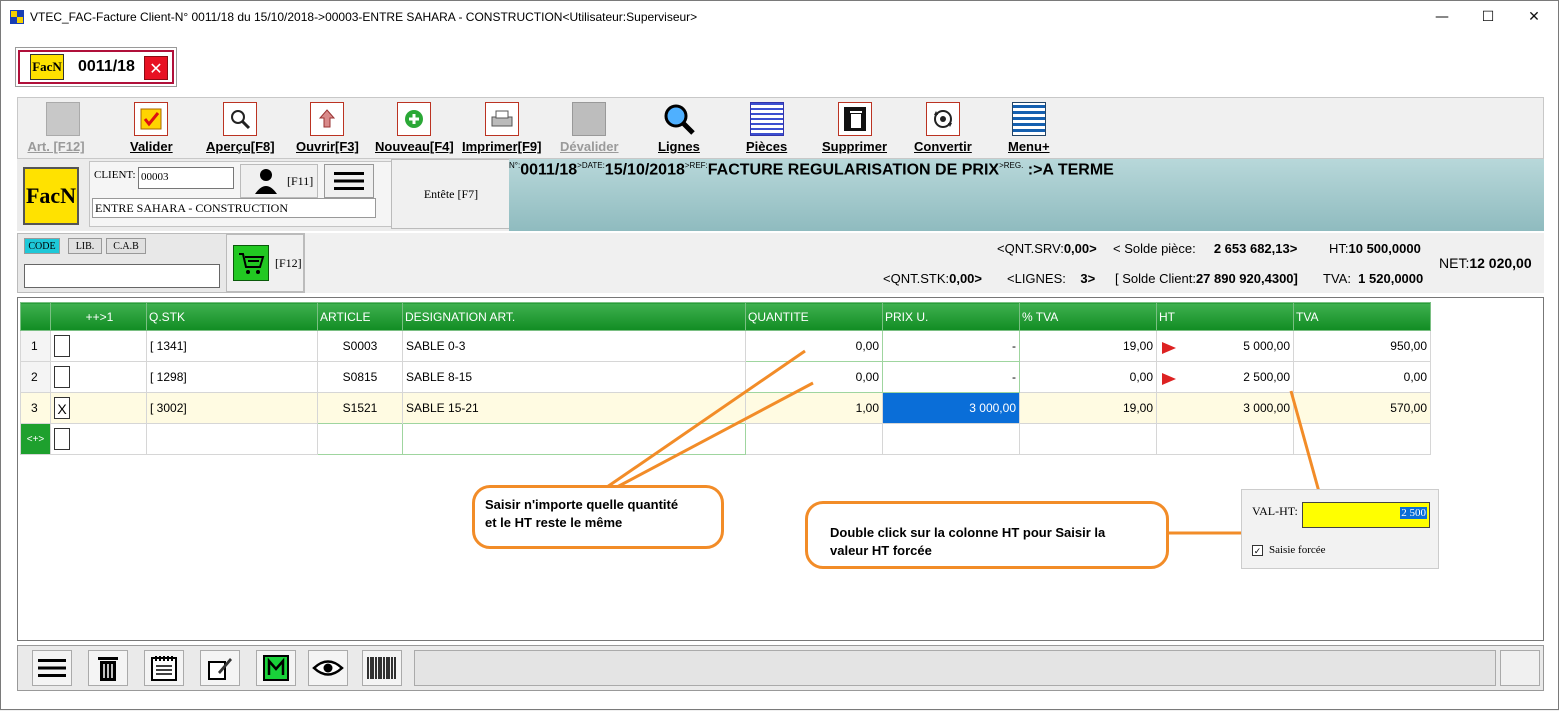 Image resolution: width=1559 pixels, height=711 pixels. Describe the element at coordinates (451, 194) in the screenshot. I see `entete-button: Entête [F7]` at that location.